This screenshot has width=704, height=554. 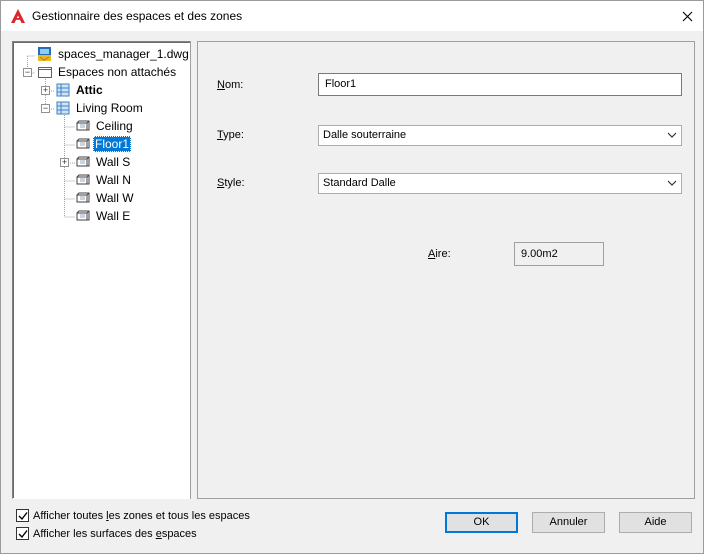 I want to click on tree-item-label: Attic, so click(x=89, y=90).